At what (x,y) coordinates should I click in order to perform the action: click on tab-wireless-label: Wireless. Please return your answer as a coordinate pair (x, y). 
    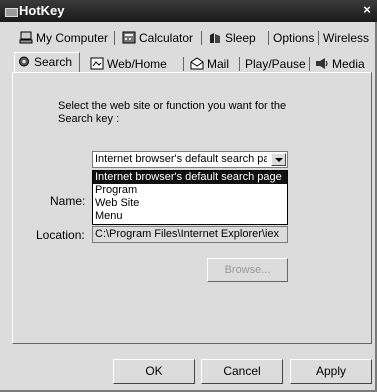
    Looking at the image, I should click on (346, 38).